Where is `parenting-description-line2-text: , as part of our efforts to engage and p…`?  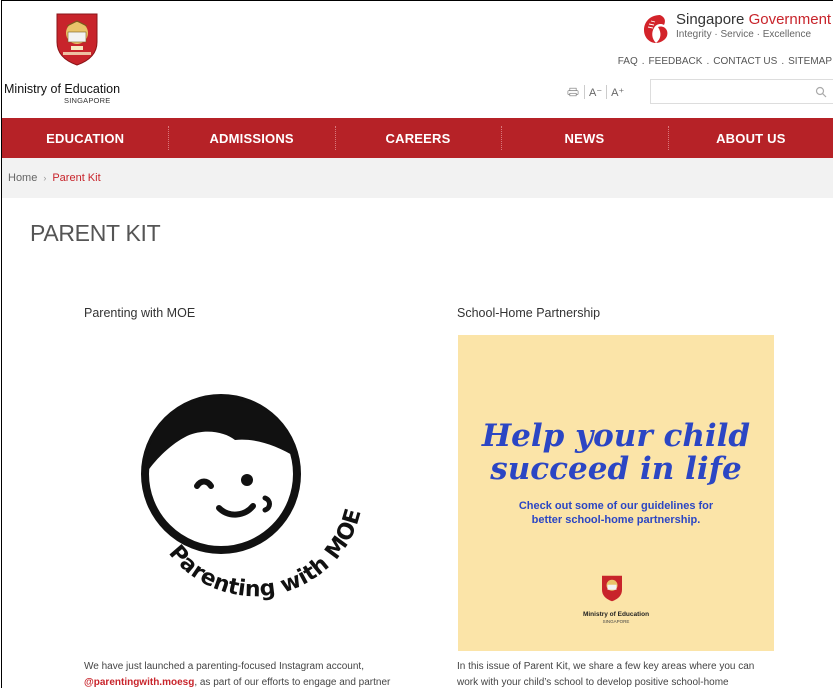
parenting-description-line2-text: , as part of our efforts to engage and p… is located at coordinates (292, 682).